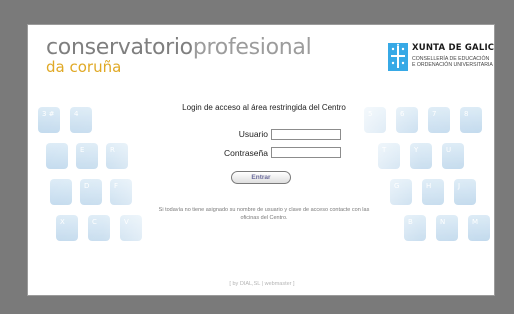 Image resolution: width=514 pixels, height=314 pixels. I want to click on xunta-name: XUNTA DE GALICIA, so click(453, 48).